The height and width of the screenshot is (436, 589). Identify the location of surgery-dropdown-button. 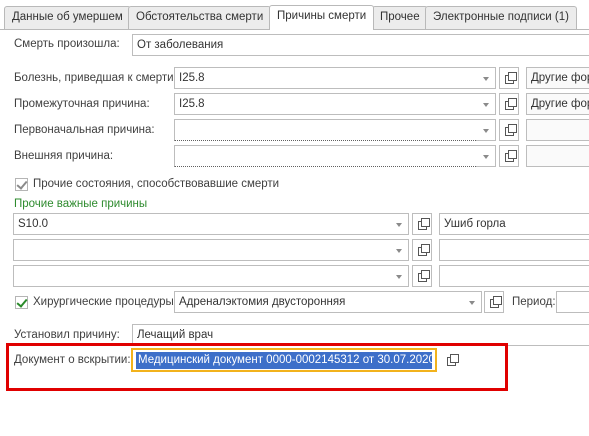
(472, 302).